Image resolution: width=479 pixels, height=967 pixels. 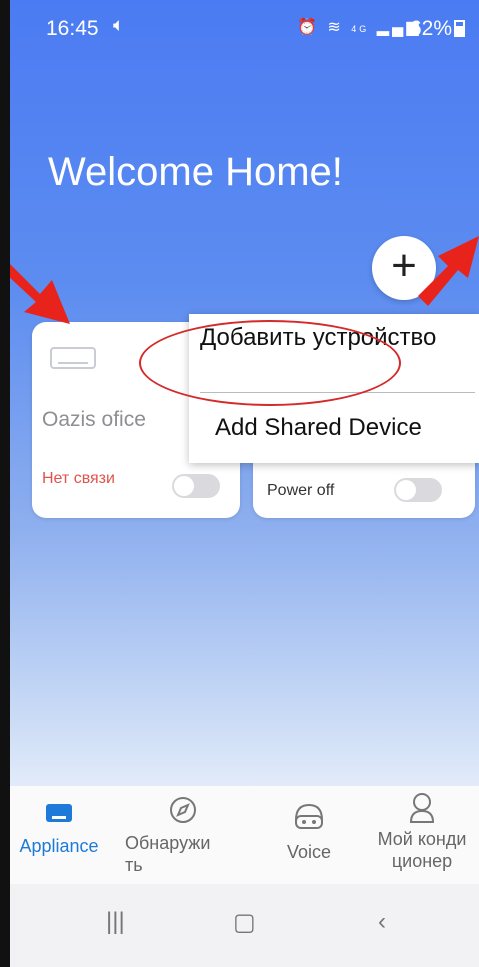 What do you see at coordinates (168, 854) in the screenshot?
I see `tab-label: Обнаружи ть` at bounding box center [168, 854].